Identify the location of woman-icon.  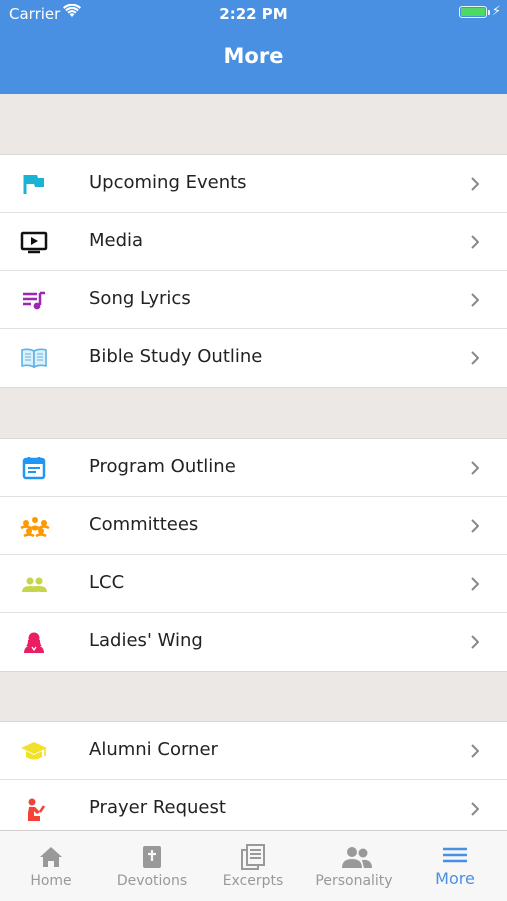
(34, 642).